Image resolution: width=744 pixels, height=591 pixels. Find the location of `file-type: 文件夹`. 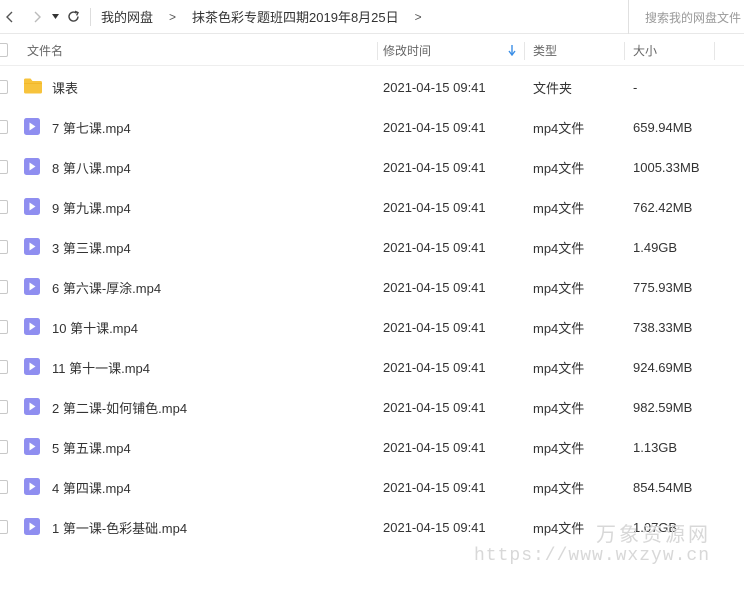

file-type: 文件夹 is located at coordinates (553, 88).